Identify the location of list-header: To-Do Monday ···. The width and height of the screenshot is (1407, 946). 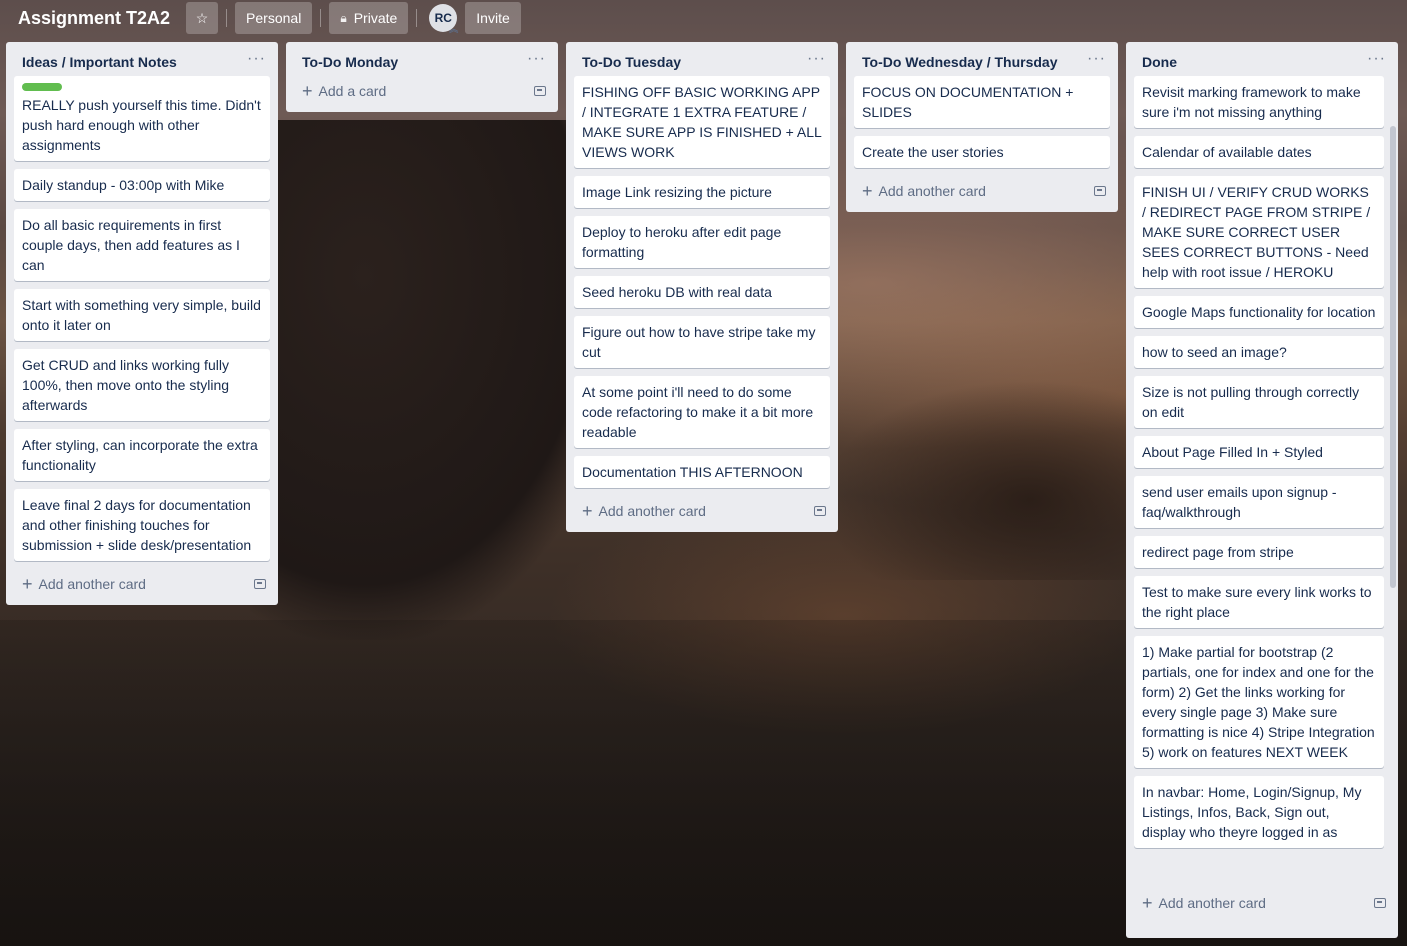
(422, 59).